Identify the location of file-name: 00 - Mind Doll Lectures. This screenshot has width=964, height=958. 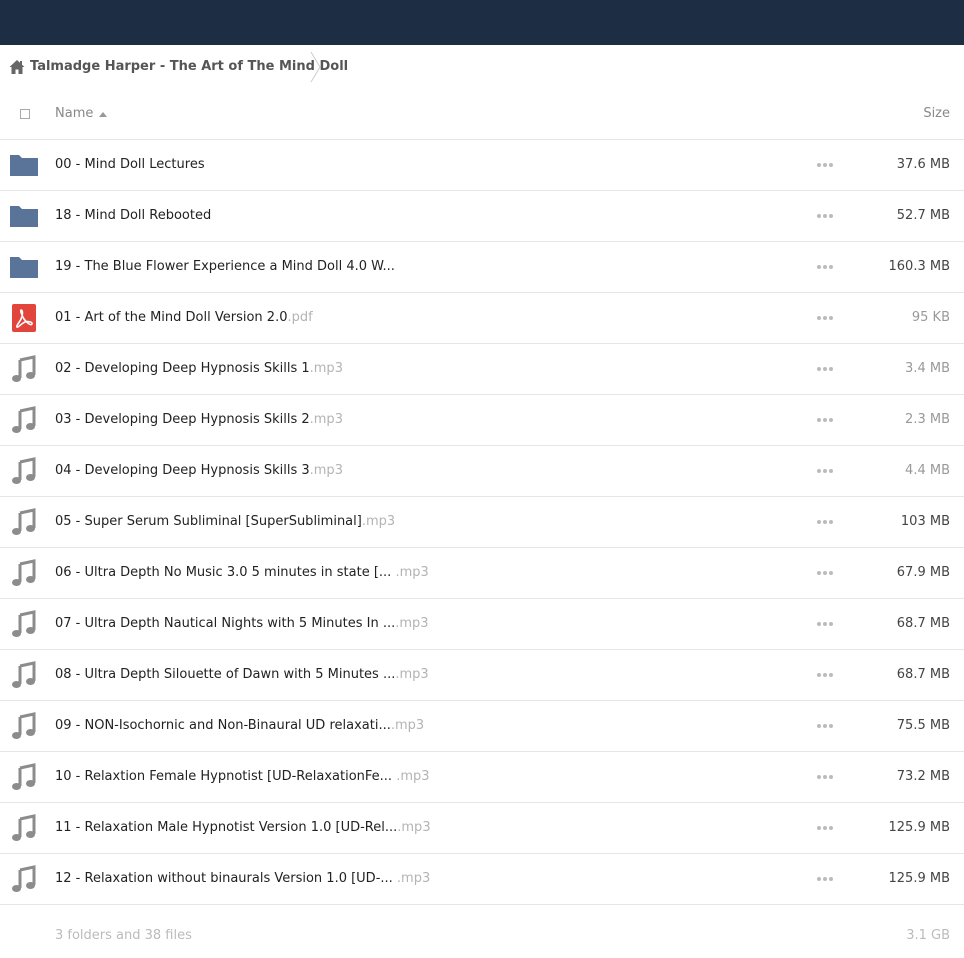
(130, 165).